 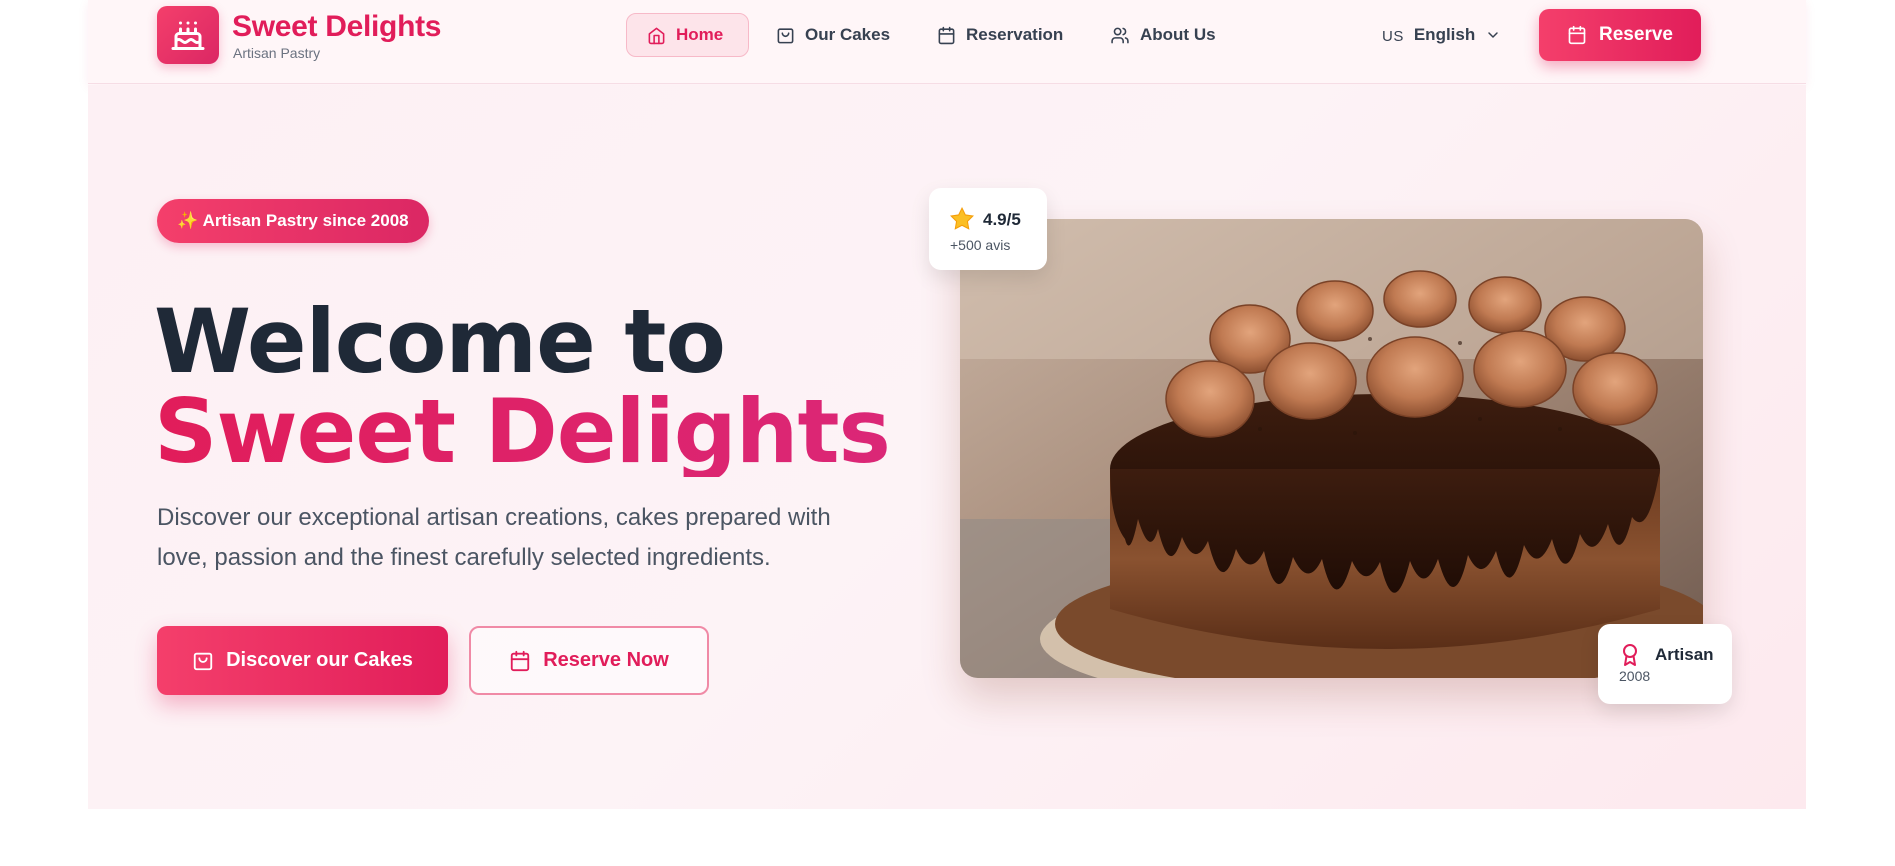 I want to click on reserve-now-button: Reserve Now, so click(x=589, y=660).